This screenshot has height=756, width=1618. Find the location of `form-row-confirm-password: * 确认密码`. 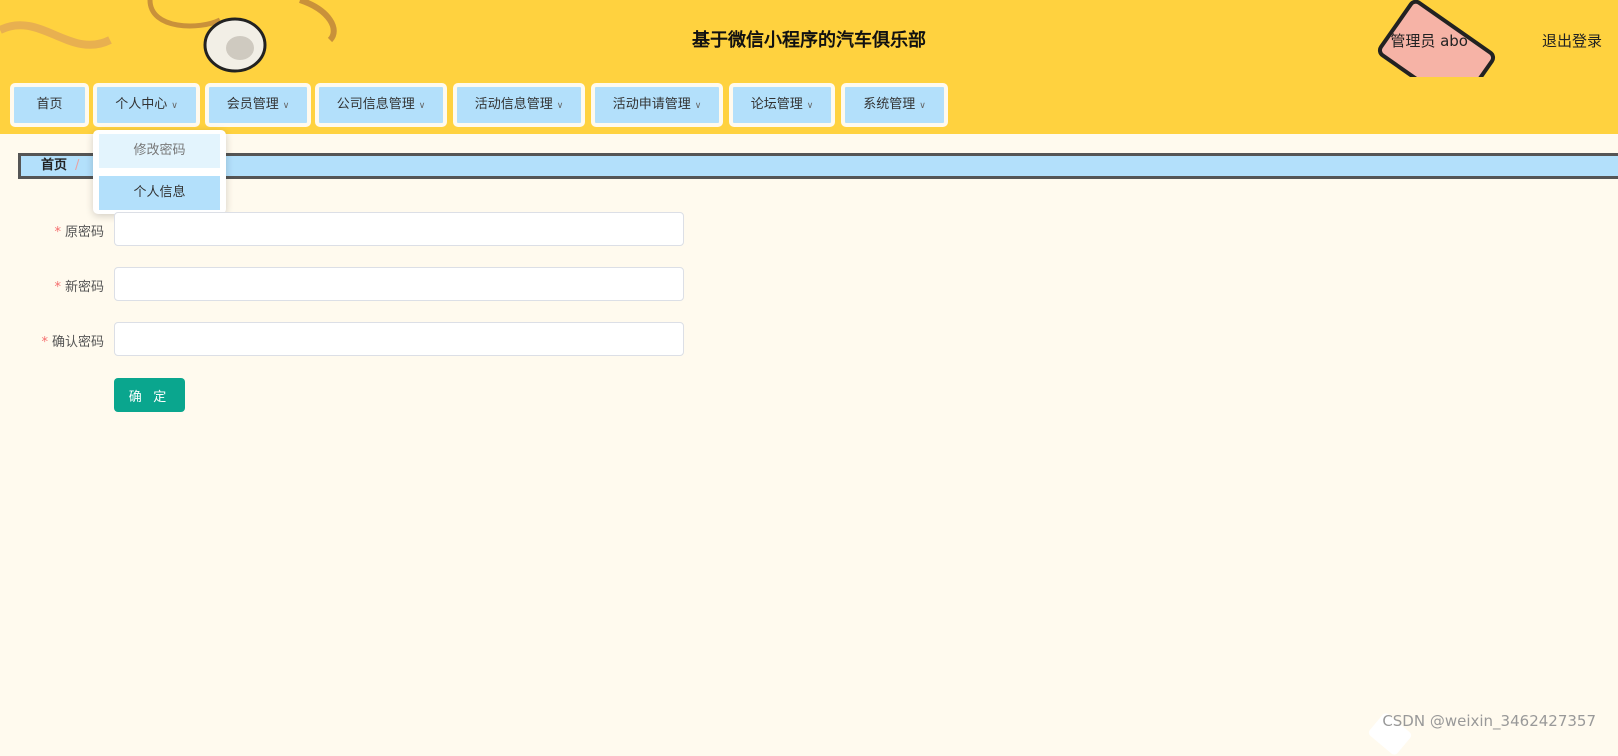

form-row-confirm-password: * 确认密码 is located at coordinates (350, 340).